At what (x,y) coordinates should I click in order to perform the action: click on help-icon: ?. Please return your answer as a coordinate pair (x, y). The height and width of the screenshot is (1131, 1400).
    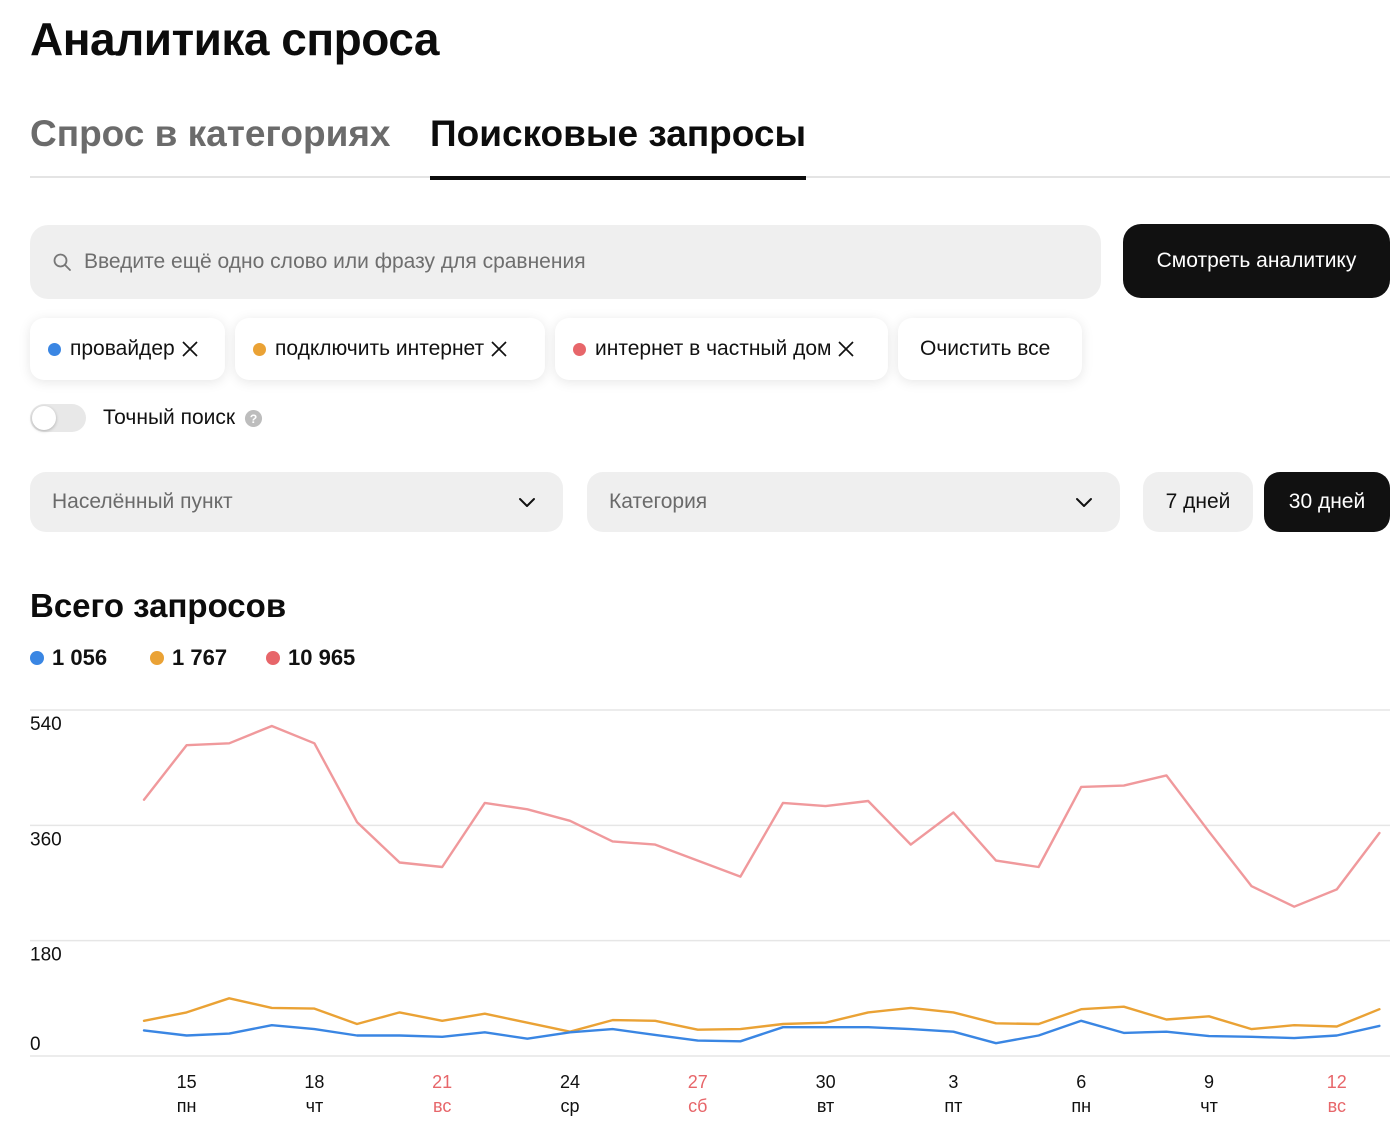
    Looking at the image, I should click on (253, 418).